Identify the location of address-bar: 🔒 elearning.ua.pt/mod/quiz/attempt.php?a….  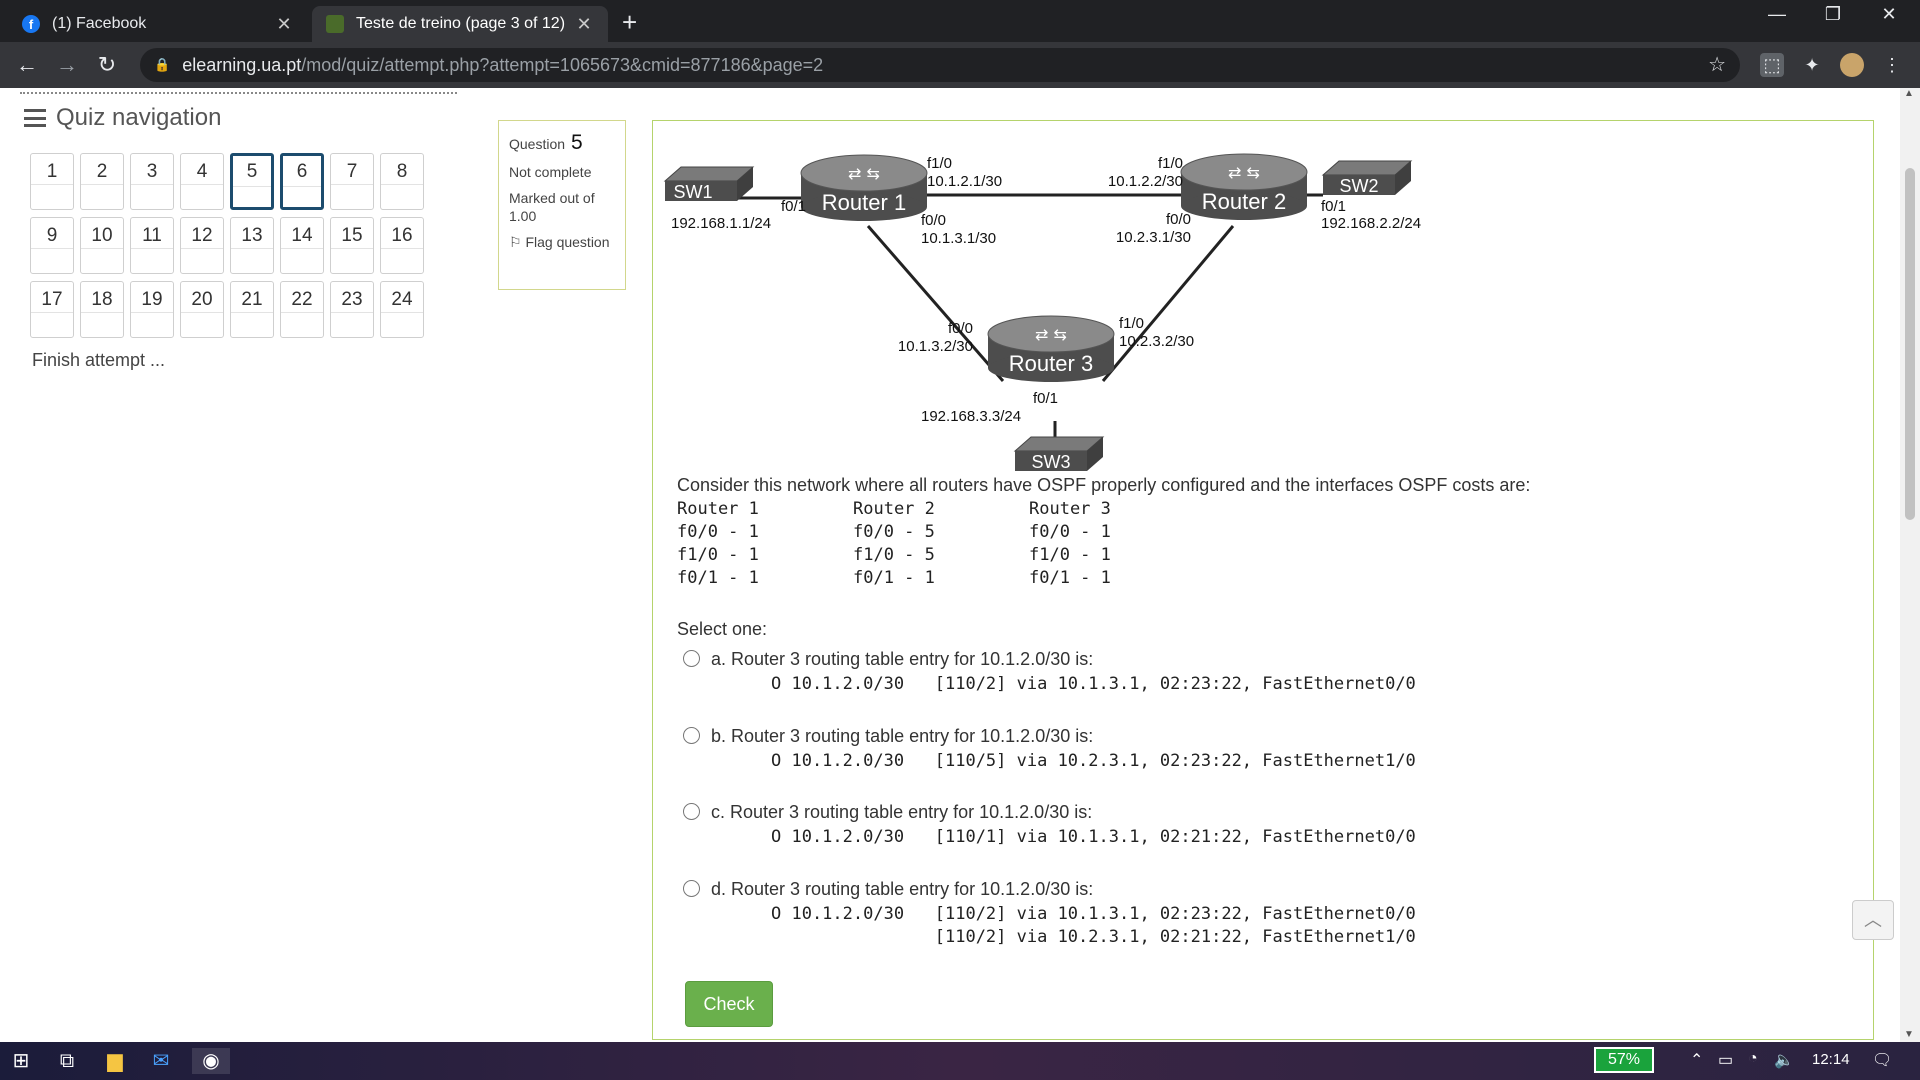
(940, 65).